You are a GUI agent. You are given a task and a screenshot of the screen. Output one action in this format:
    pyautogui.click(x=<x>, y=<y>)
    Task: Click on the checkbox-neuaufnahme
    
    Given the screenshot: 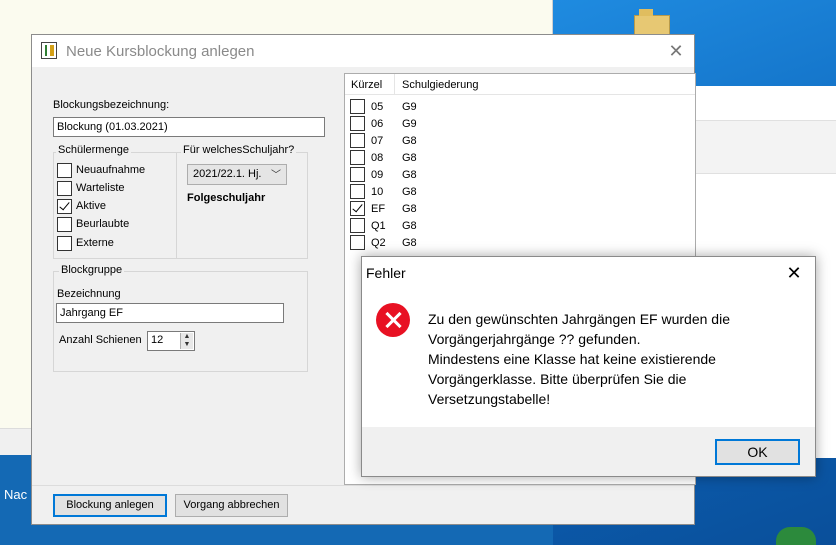 What is the action you would take?
    pyautogui.click(x=64, y=170)
    